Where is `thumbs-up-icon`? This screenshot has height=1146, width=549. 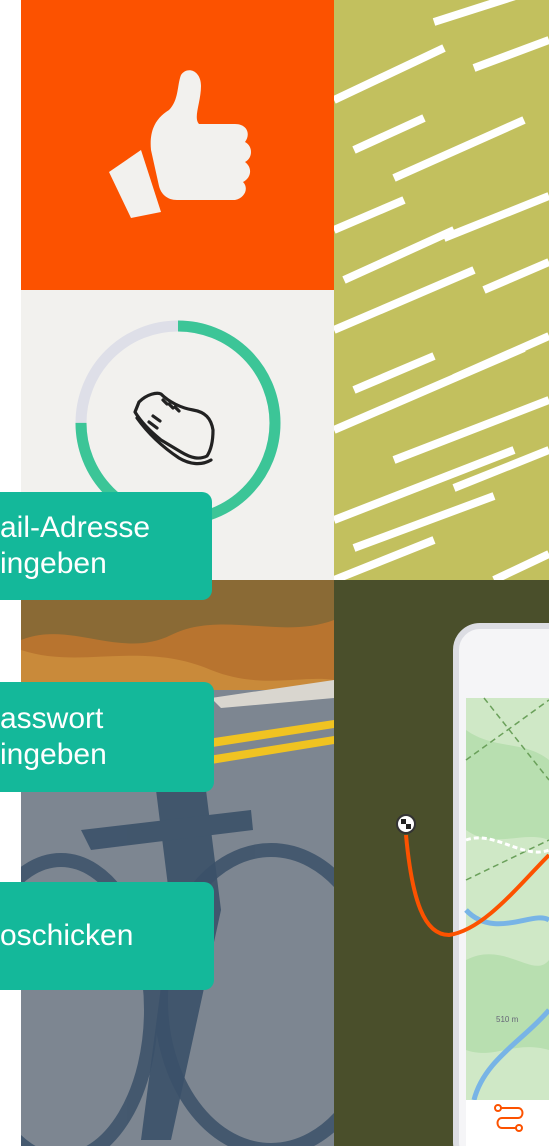
thumbs-up-icon is located at coordinates (180, 144).